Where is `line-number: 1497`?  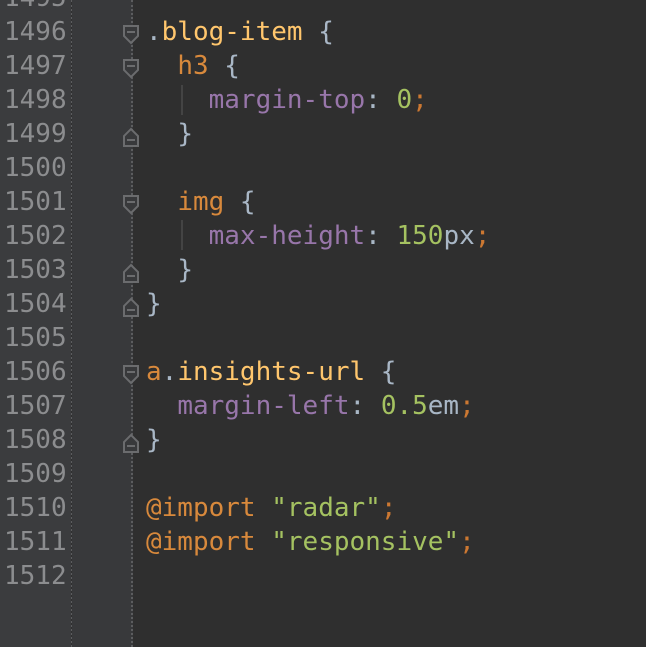
line-number: 1497 is located at coordinates (35, 66).